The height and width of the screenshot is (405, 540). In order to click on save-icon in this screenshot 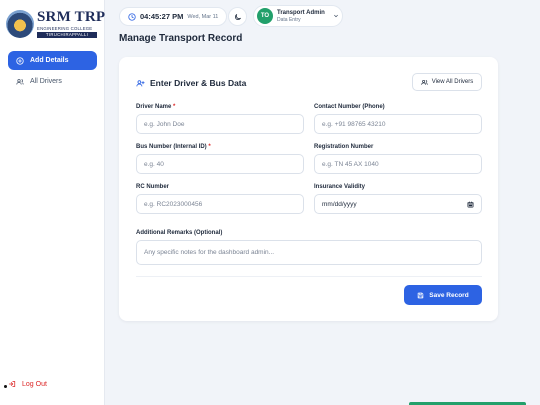, I will do `click(420, 295)`.